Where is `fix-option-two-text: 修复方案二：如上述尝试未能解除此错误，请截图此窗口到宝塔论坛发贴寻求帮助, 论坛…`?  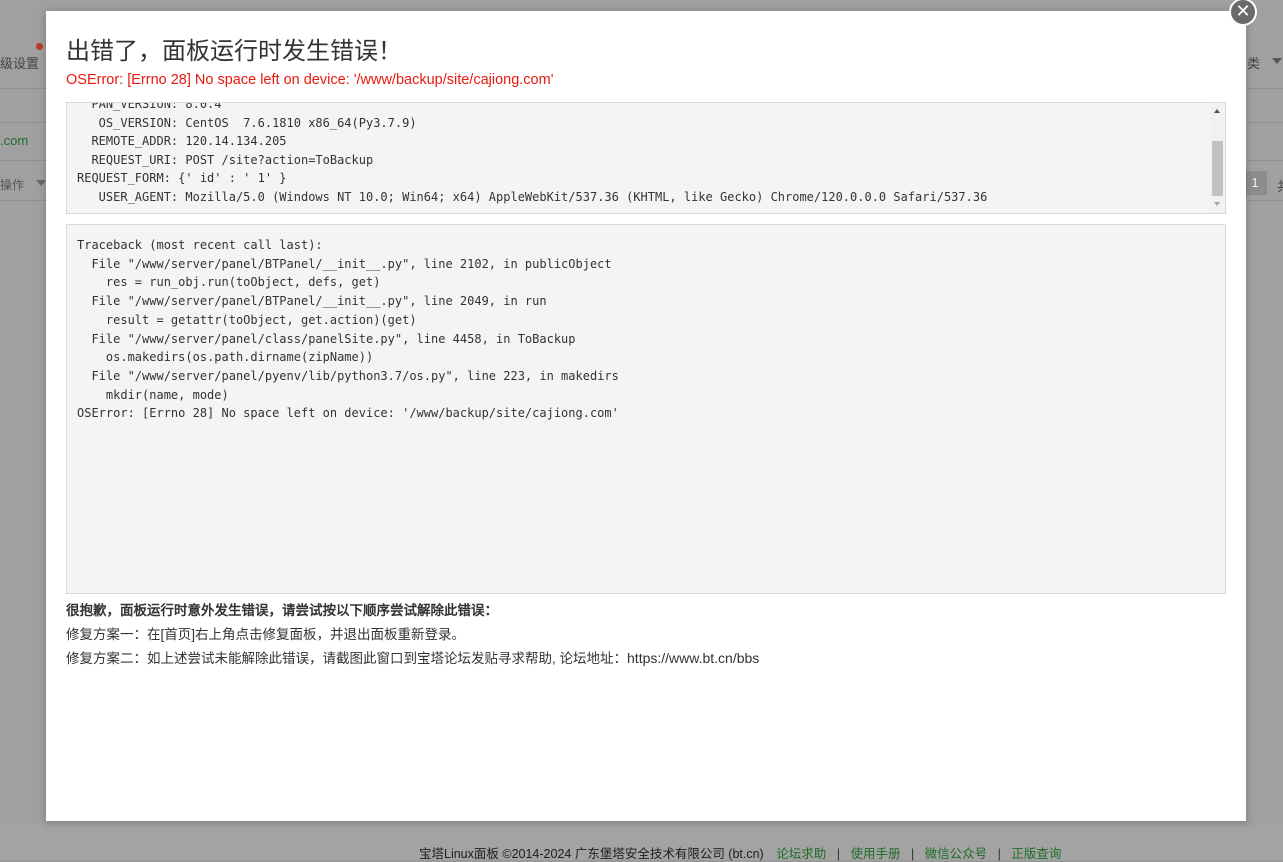 fix-option-two-text: 修复方案二：如上述尝试未能解除此错误，请截图此窗口到宝塔论坛发贴寻求帮助, 论坛… is located at coordinates (347, 658).